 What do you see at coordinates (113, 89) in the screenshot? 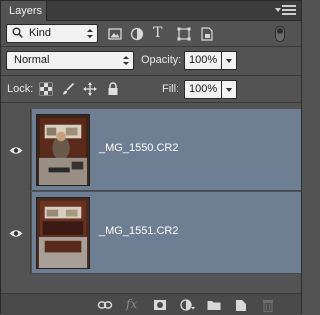
I see `lock-all-icon` at bounding box center [113, 89].